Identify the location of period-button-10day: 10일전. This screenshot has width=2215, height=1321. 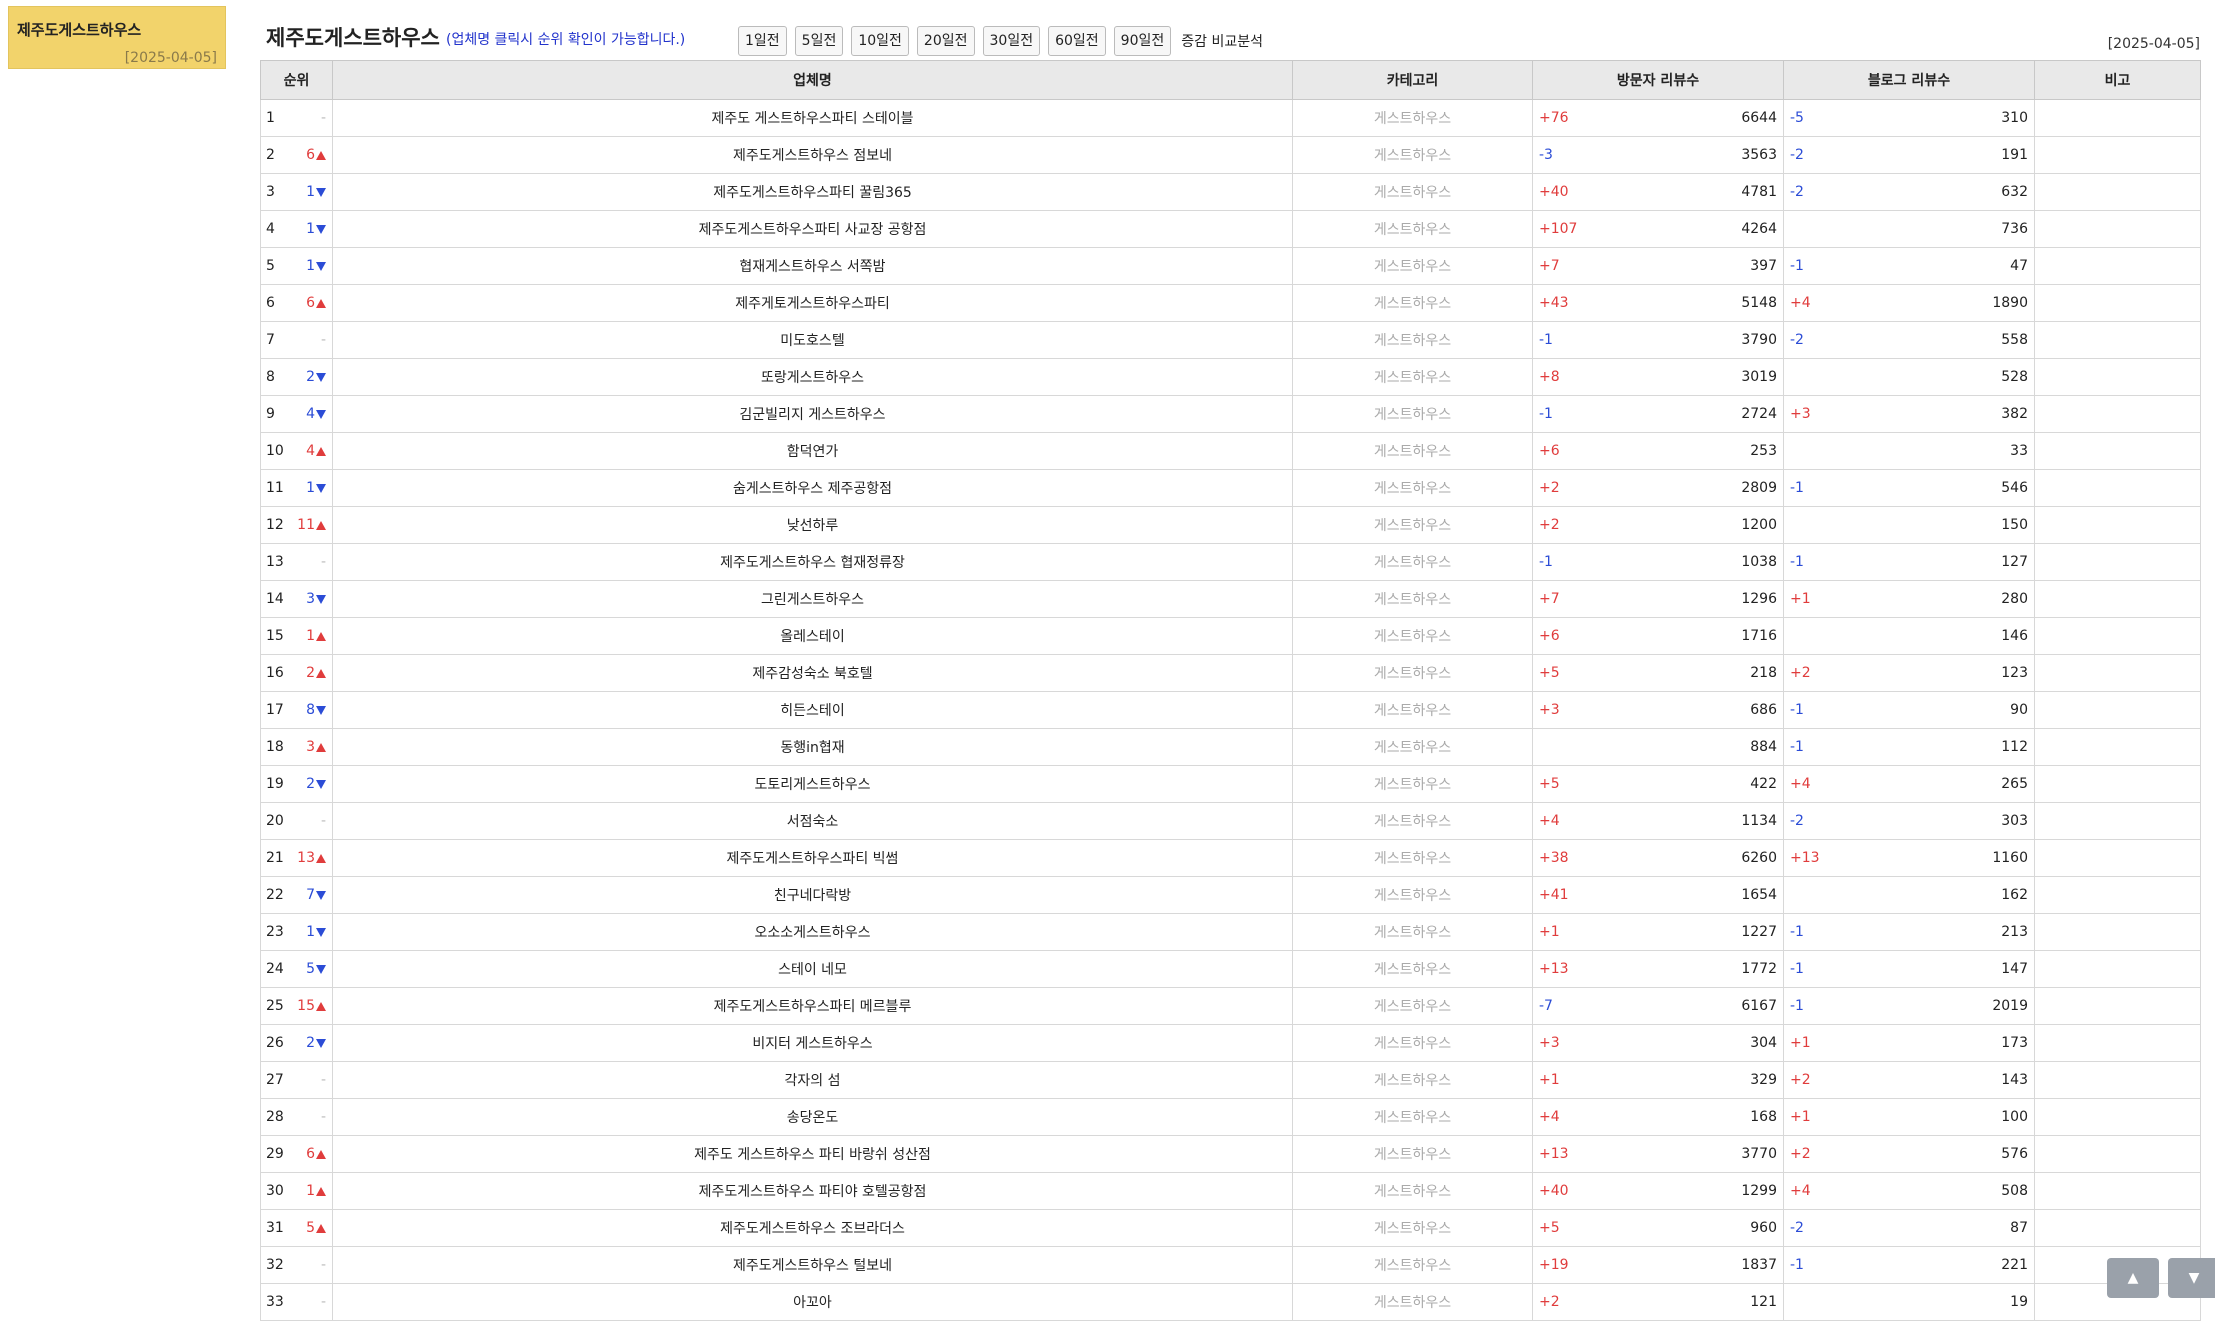
(880, 41).